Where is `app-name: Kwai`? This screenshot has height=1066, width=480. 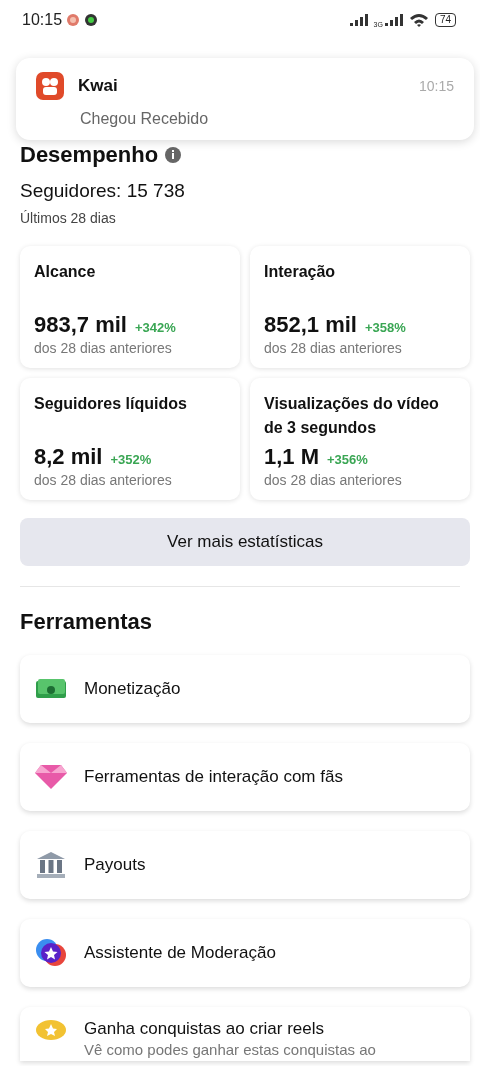
app-name: Kwai is located at coordinates (98, 86).